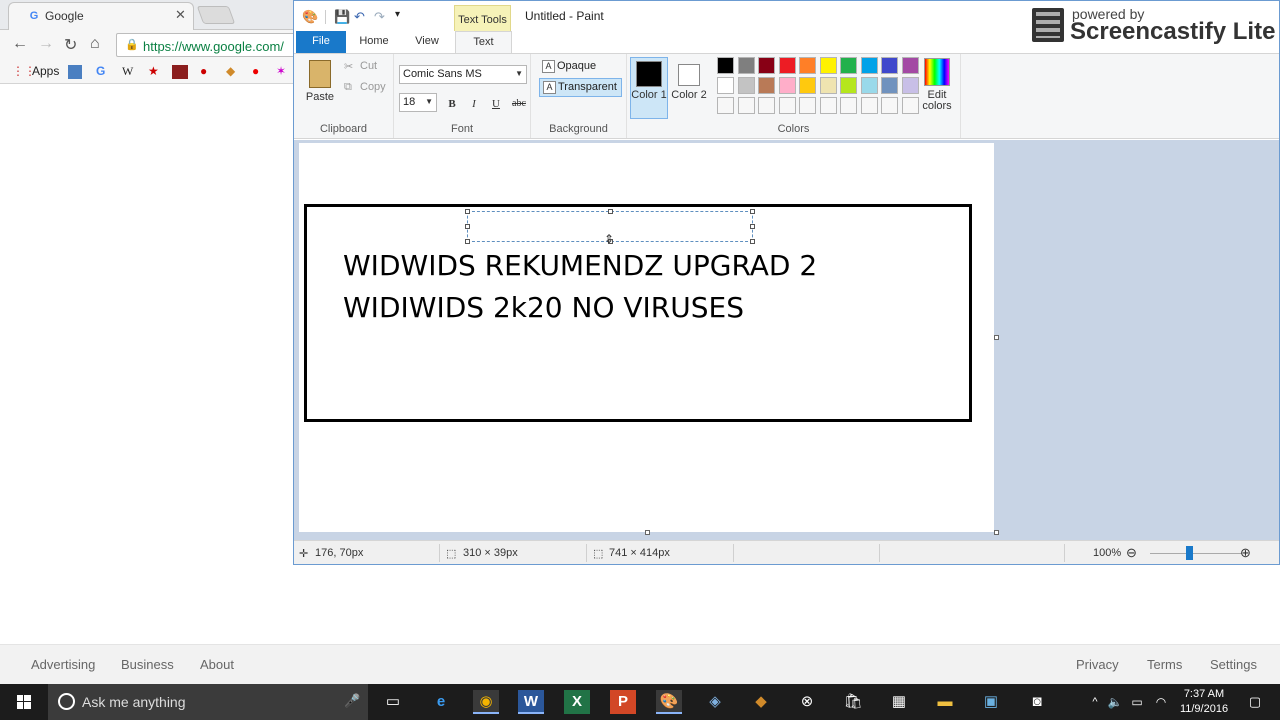 This screenshot has width=1280, height=723. I want to click on copy-button: Copy, so click(373, 87).